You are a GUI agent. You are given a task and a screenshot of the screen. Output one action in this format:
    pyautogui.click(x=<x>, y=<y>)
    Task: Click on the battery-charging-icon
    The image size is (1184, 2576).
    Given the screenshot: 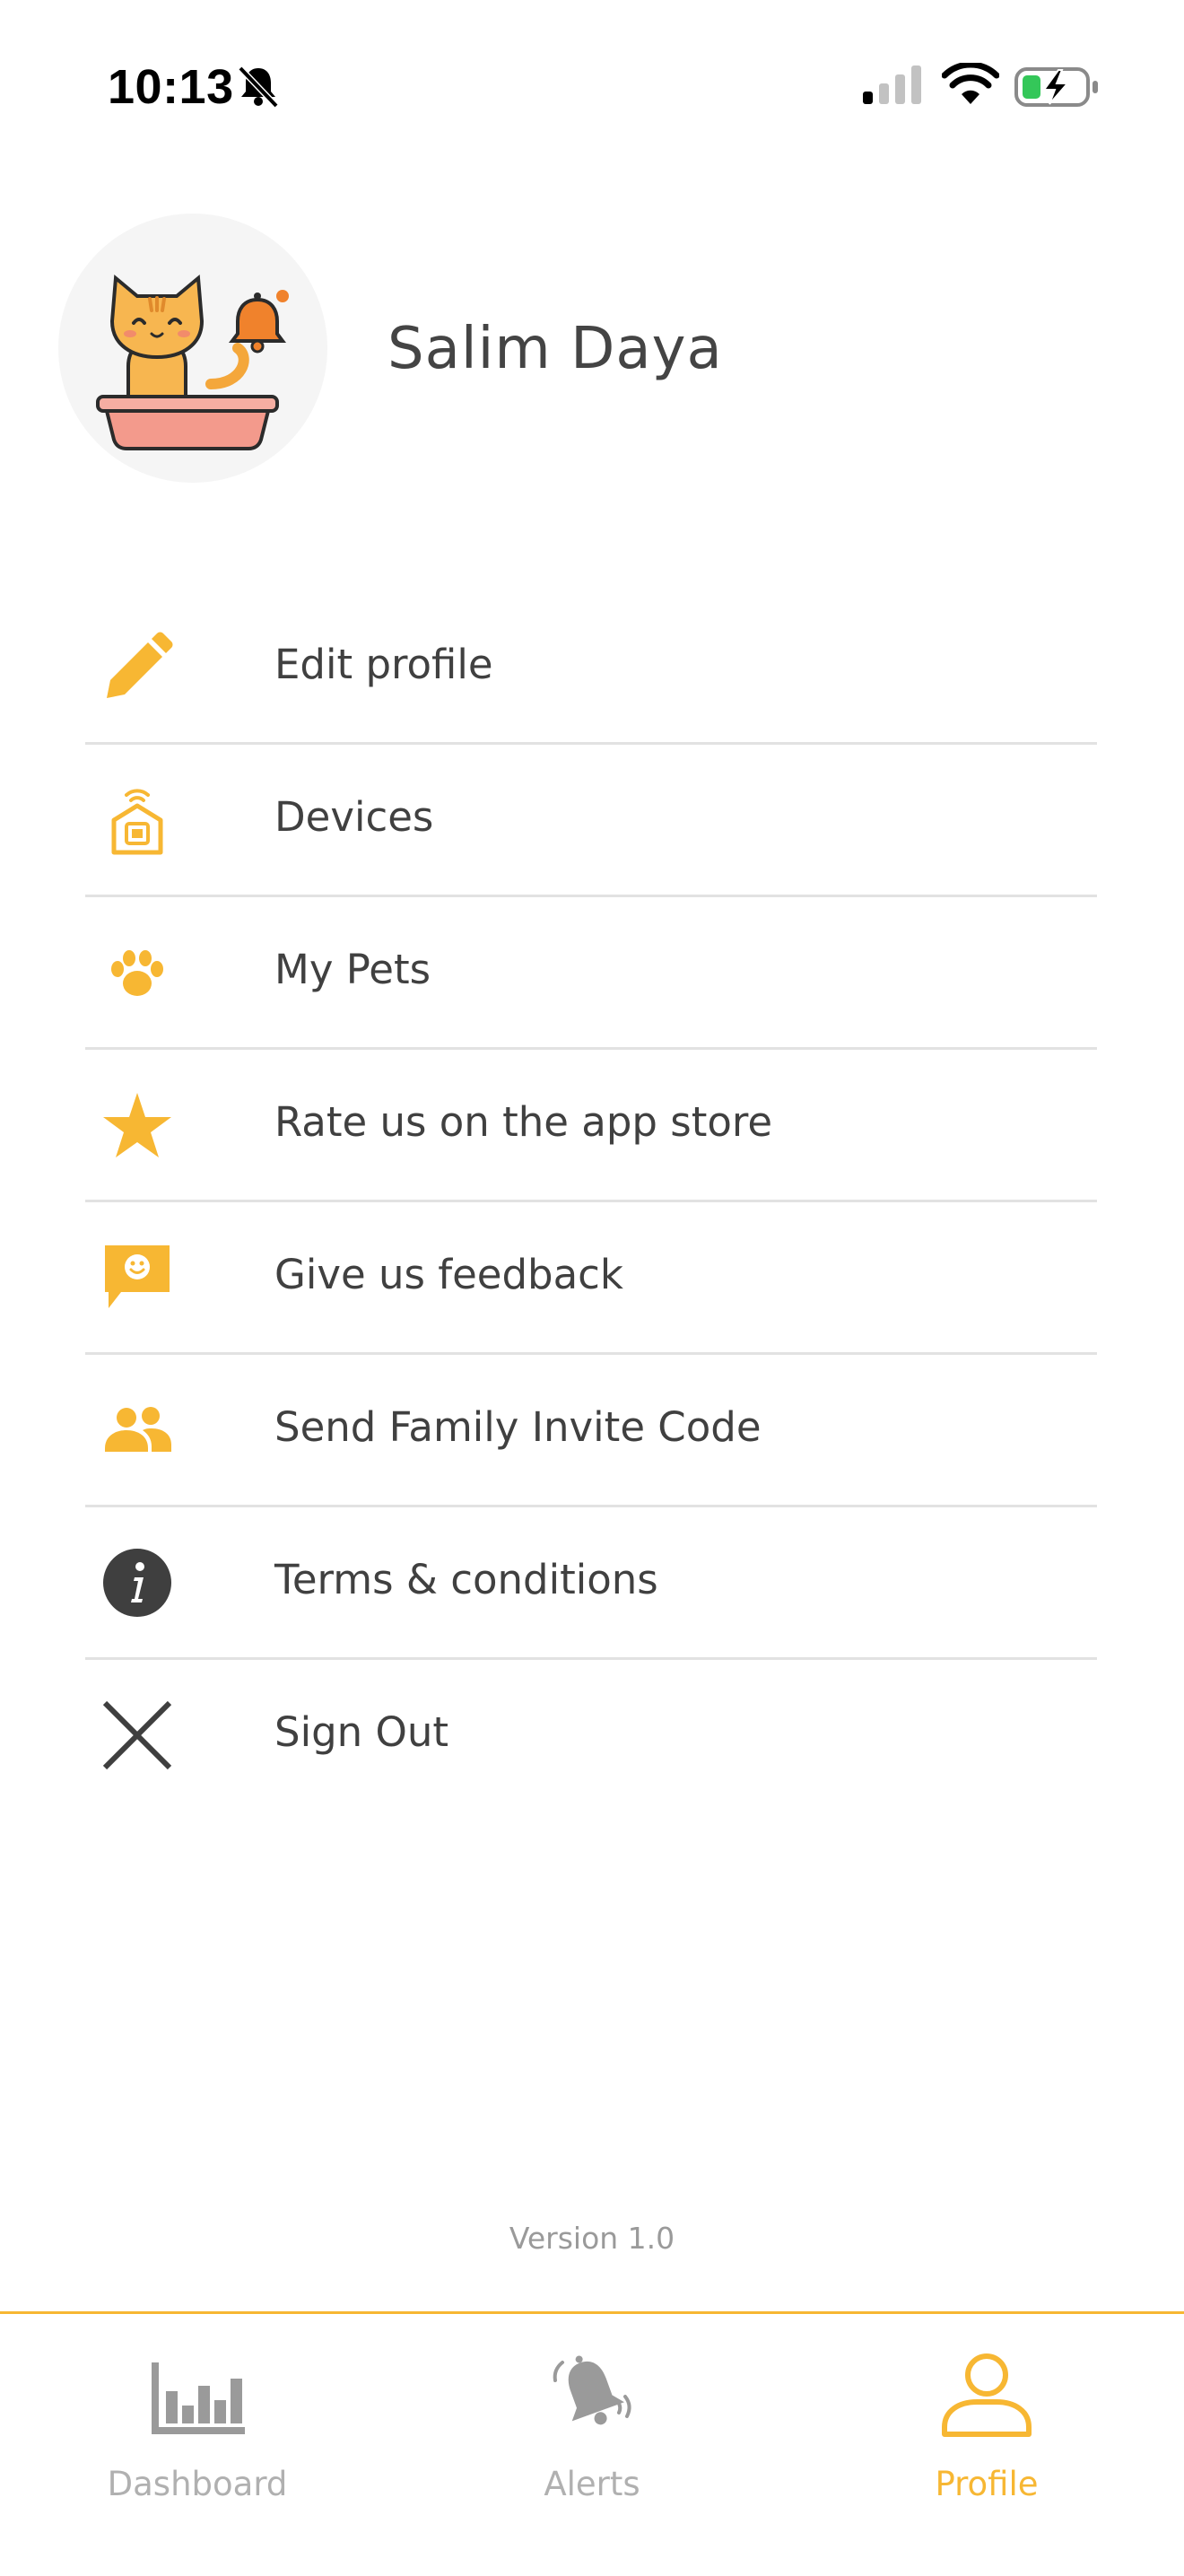 What is the action you would take?
    pyautogui.click(x=1057, y=87)
    